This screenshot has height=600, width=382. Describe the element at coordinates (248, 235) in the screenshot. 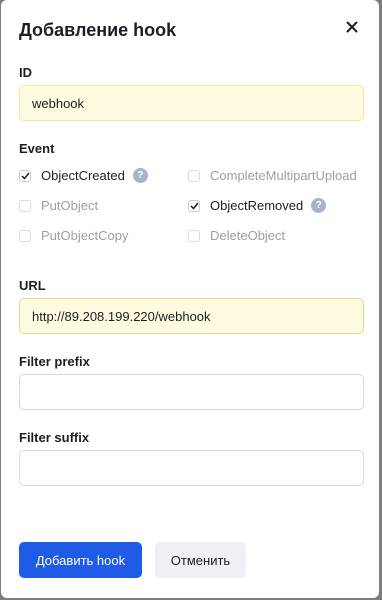

I see `option-label: DeleteObject` at that location.